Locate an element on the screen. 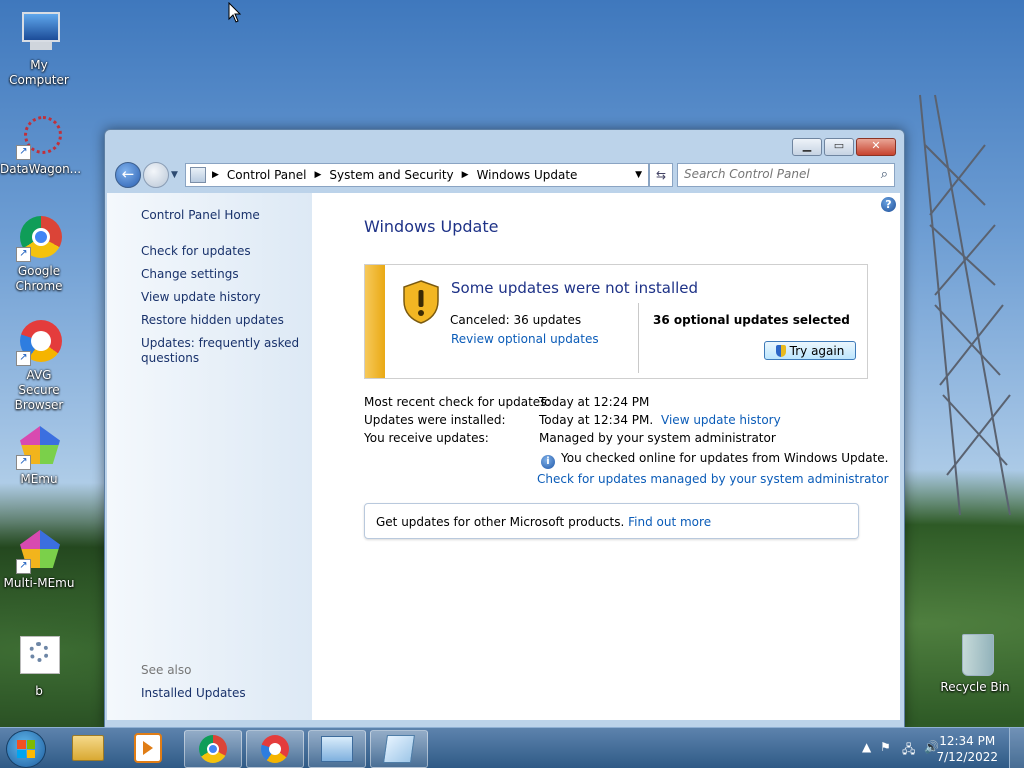  show-desktop-button is located at coordinates (1016, 748).